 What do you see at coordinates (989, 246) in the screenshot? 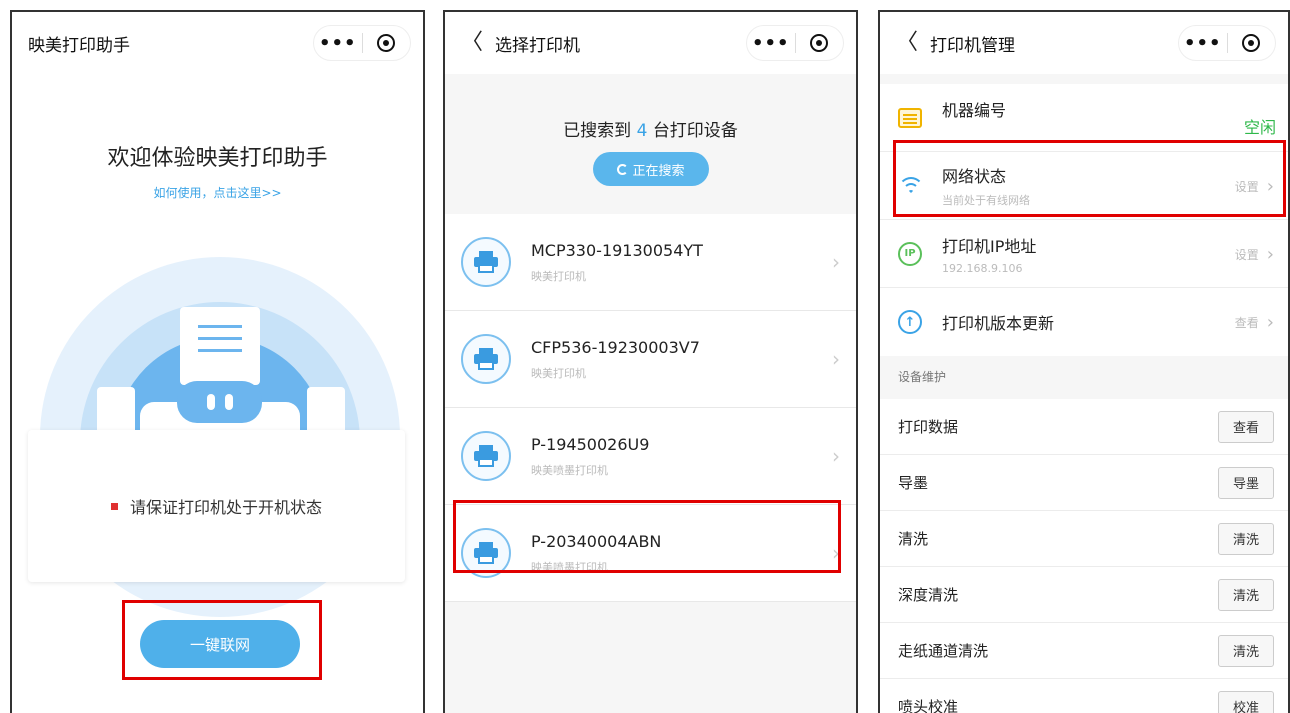
I see `ip-address-label: 打印机IP地址` at bounding box center [989, 246].